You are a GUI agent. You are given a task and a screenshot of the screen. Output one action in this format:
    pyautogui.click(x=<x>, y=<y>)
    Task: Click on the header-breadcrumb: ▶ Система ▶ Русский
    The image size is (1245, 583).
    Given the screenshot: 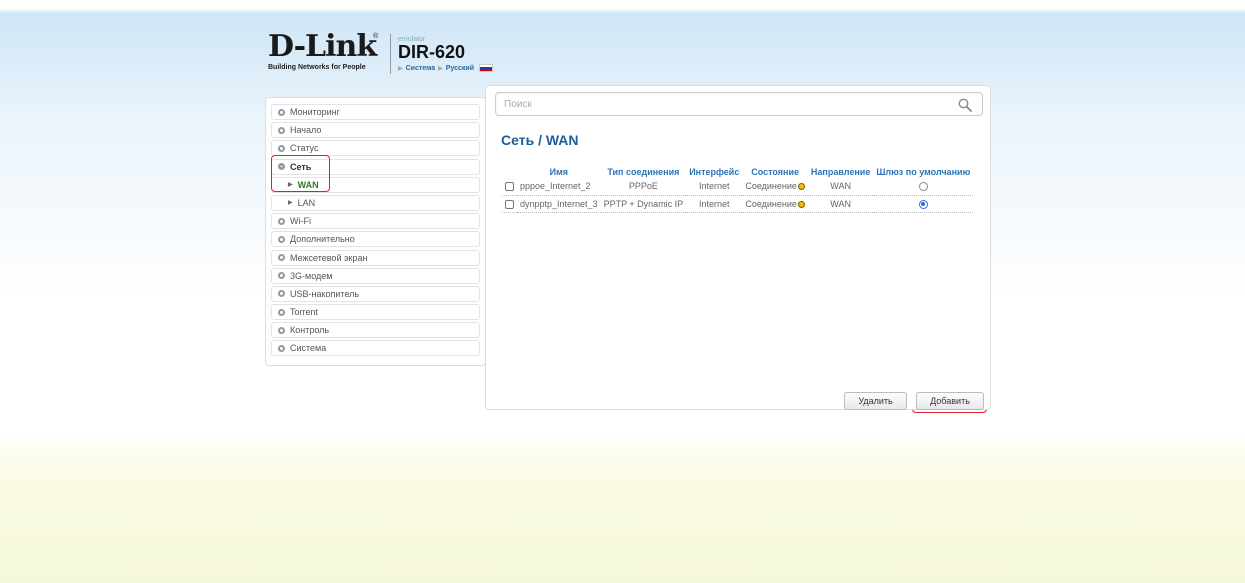 What is the action you would take?
    pyautogui.click(x=446, y=68)
    